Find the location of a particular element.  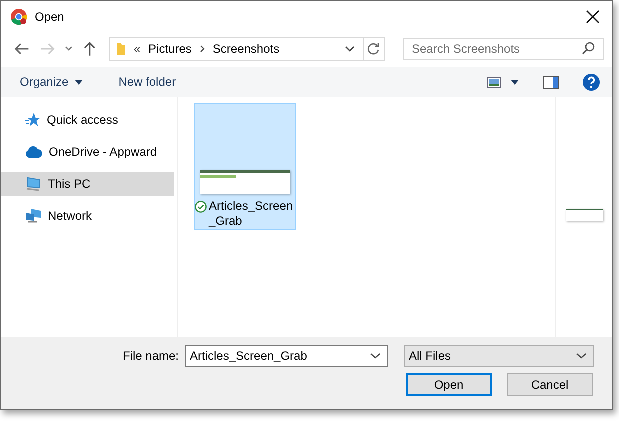

chevron-right-icon is located at coordinates (202, 48).